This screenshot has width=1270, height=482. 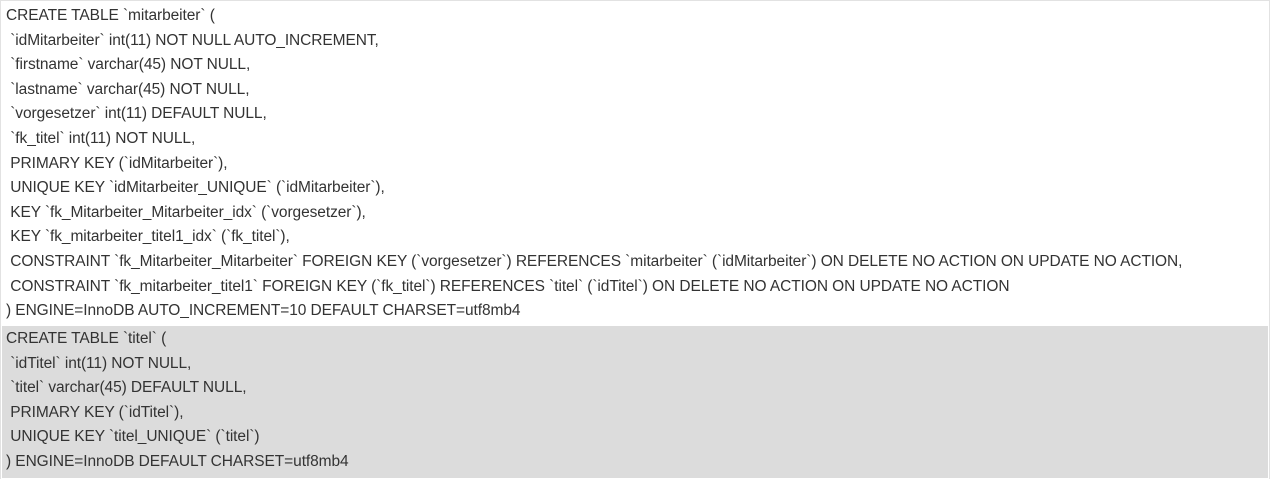 What do you see at coordinates (126, 388) in the screenshot?
I see `sql-line: `titel` varchar(45) DEFAULT NULL,` at bounding box center [126, 388].